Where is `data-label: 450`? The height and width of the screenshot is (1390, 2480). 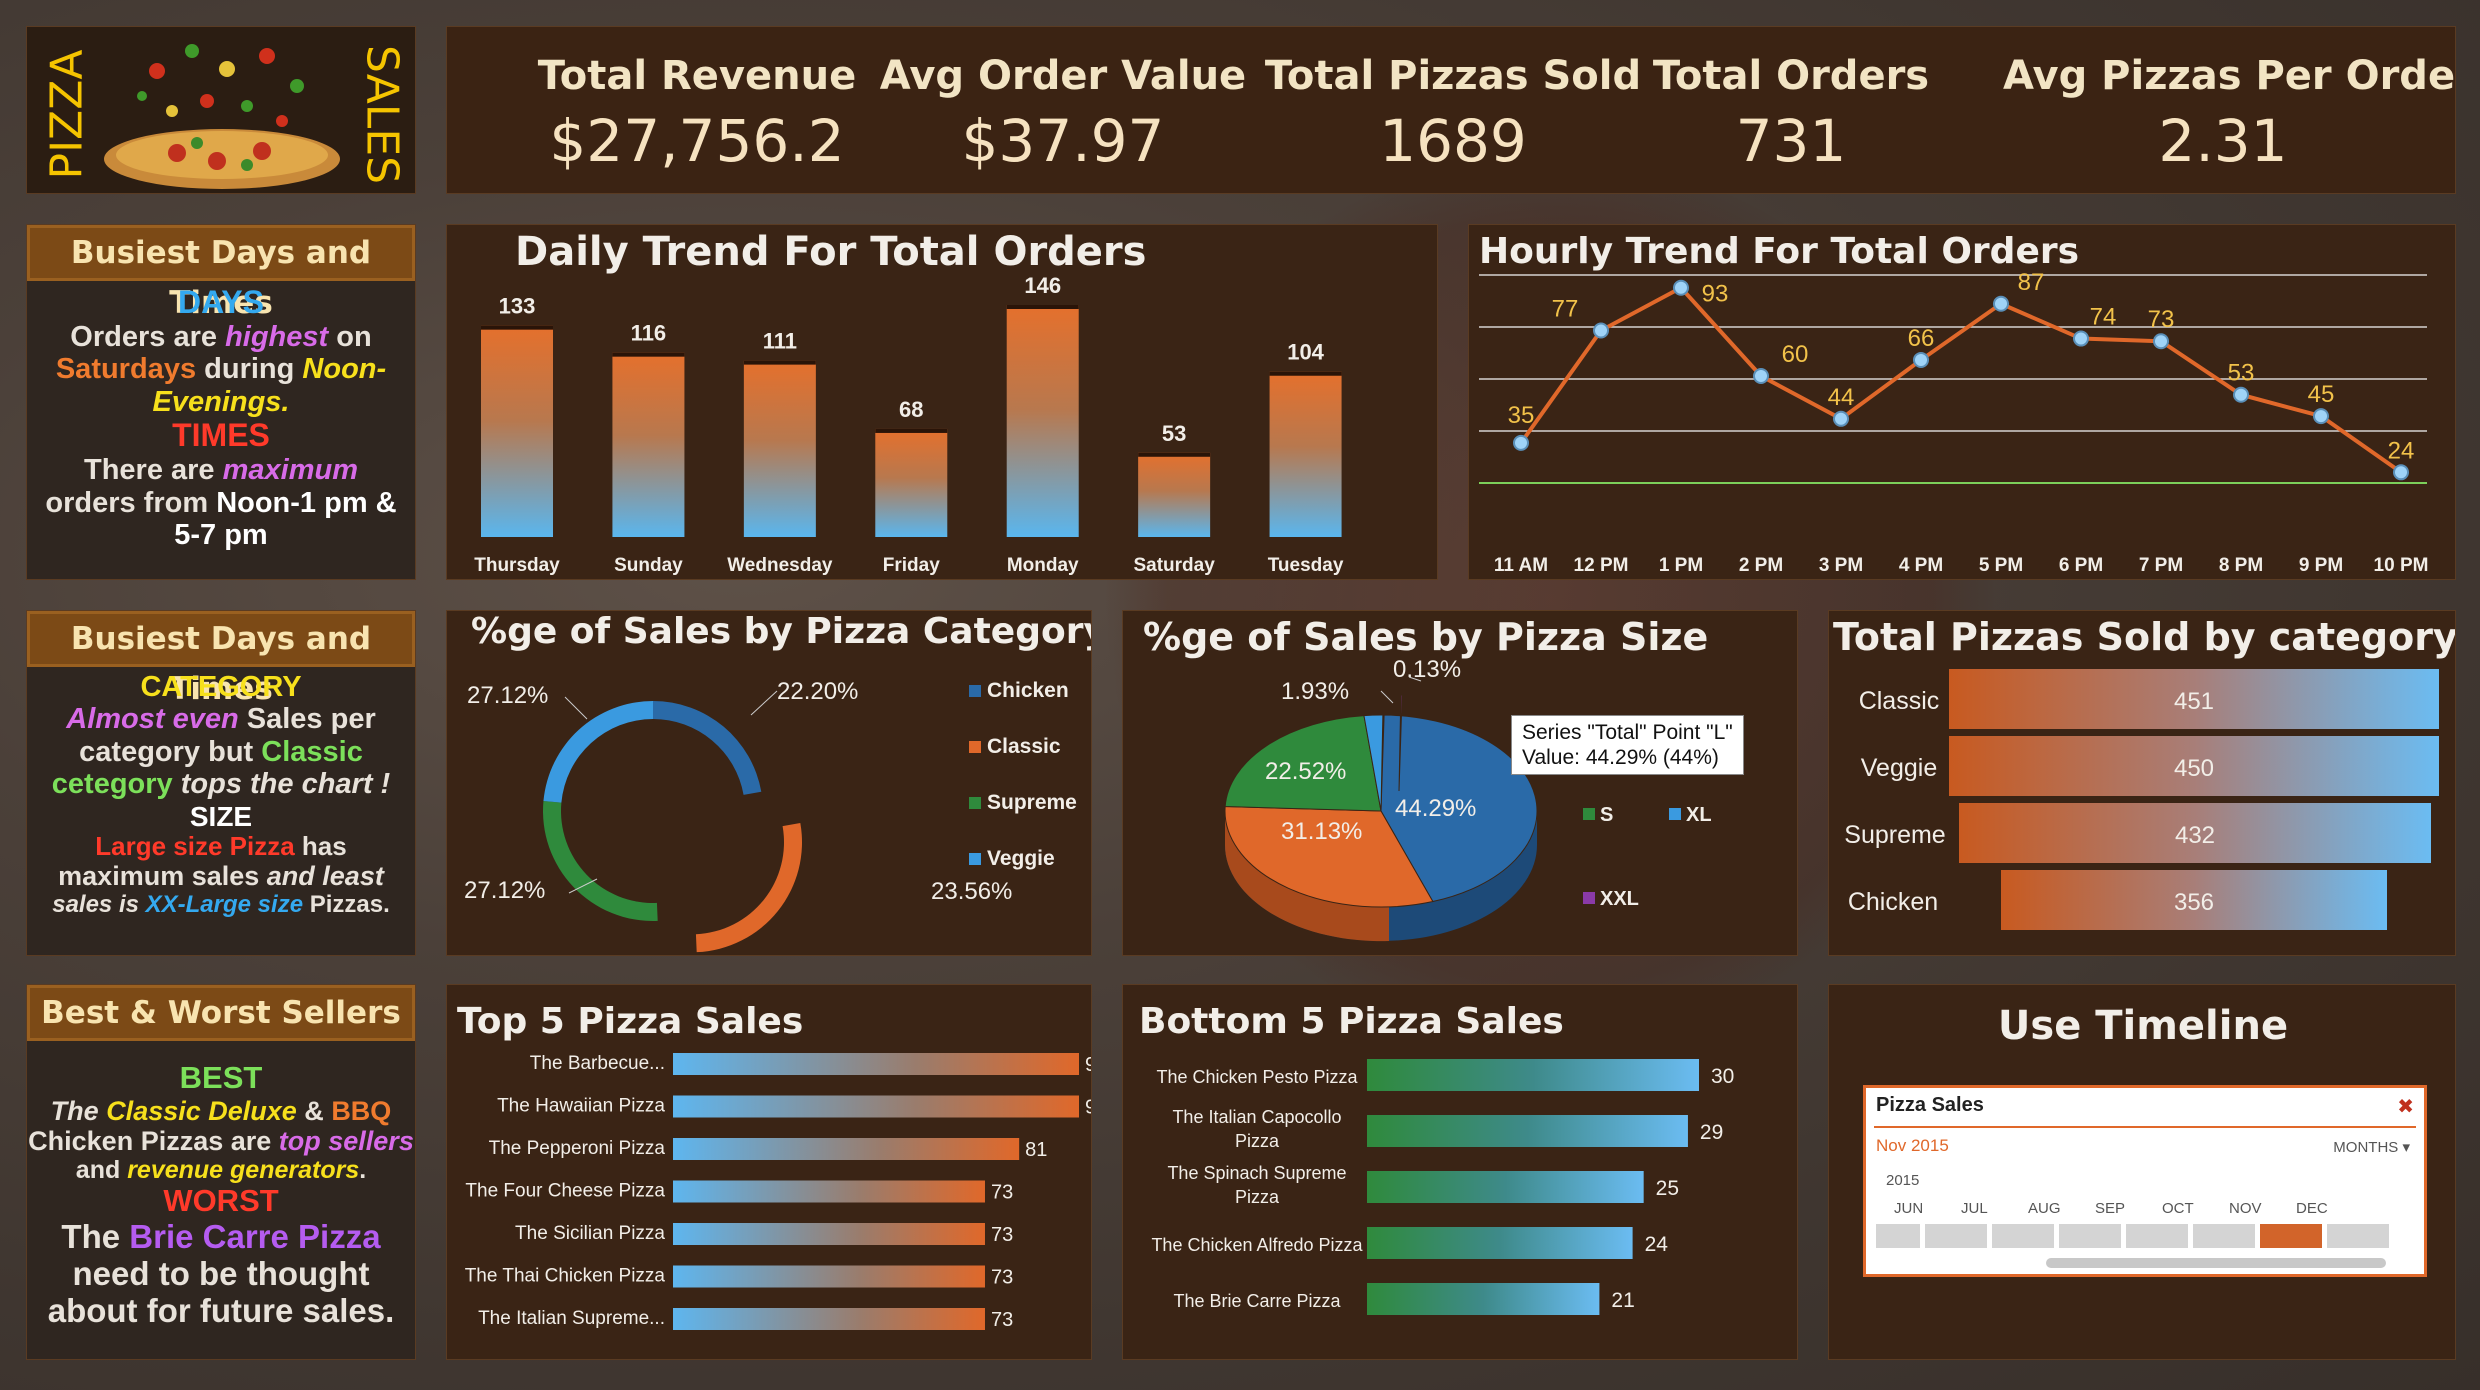 data-label: 450 is located at coordinates (2194, 768).